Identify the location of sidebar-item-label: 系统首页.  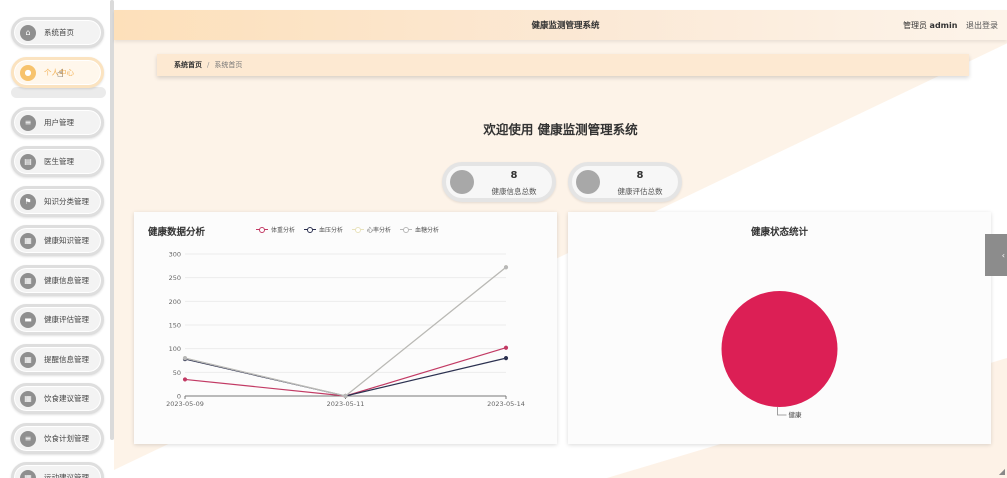
(59, 32).